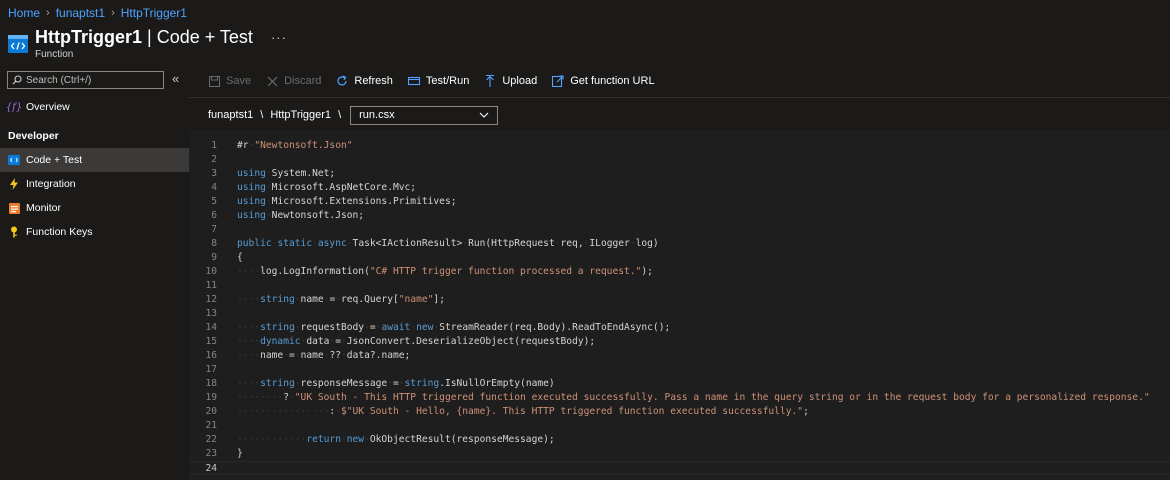  What do you see at coordinates (144, 37) in the screenshot?
I see `page-title: HttpTrigger1 | Code + Test` at bounding box center [144, 37].